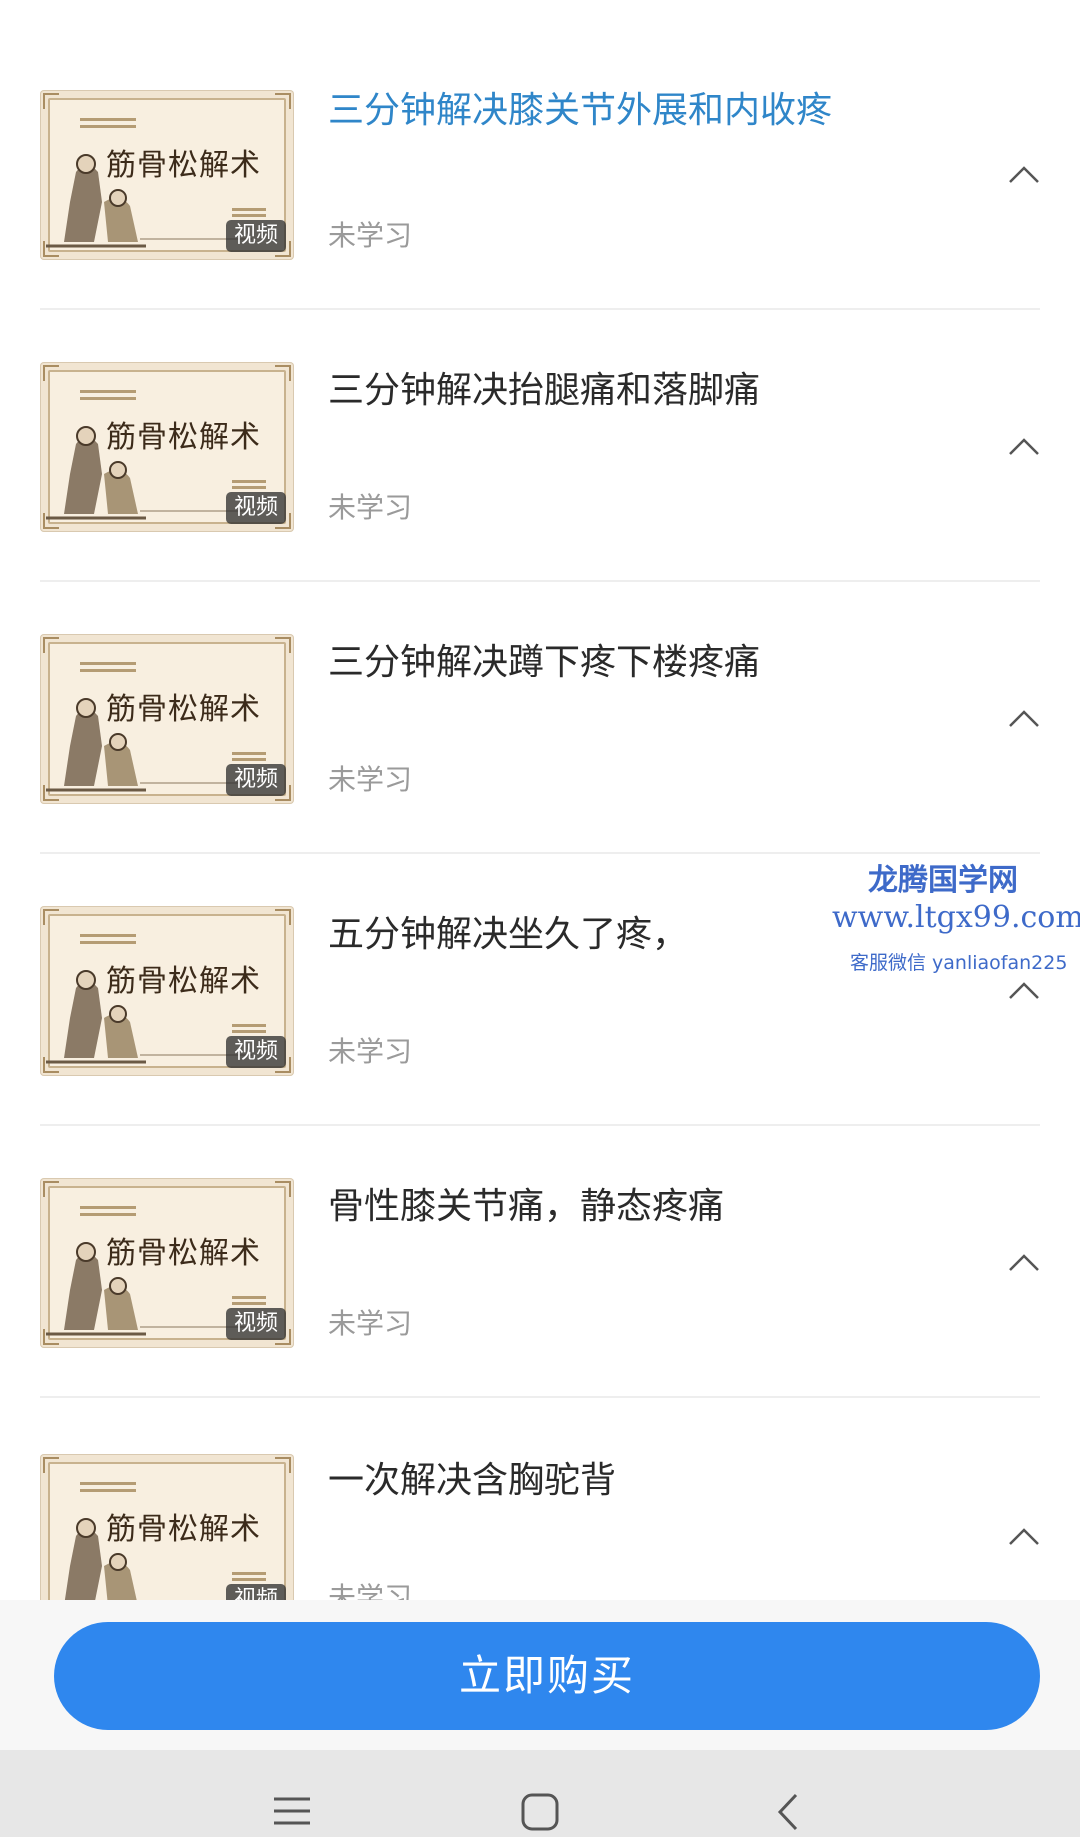 The width and height of the screenshot is (1080, 1837). What do you see at coordinates (608, 935) in the screenshot?
I see `lesson-title: 五分钟解决坐久了疼，` at bounding box center [608, 935].